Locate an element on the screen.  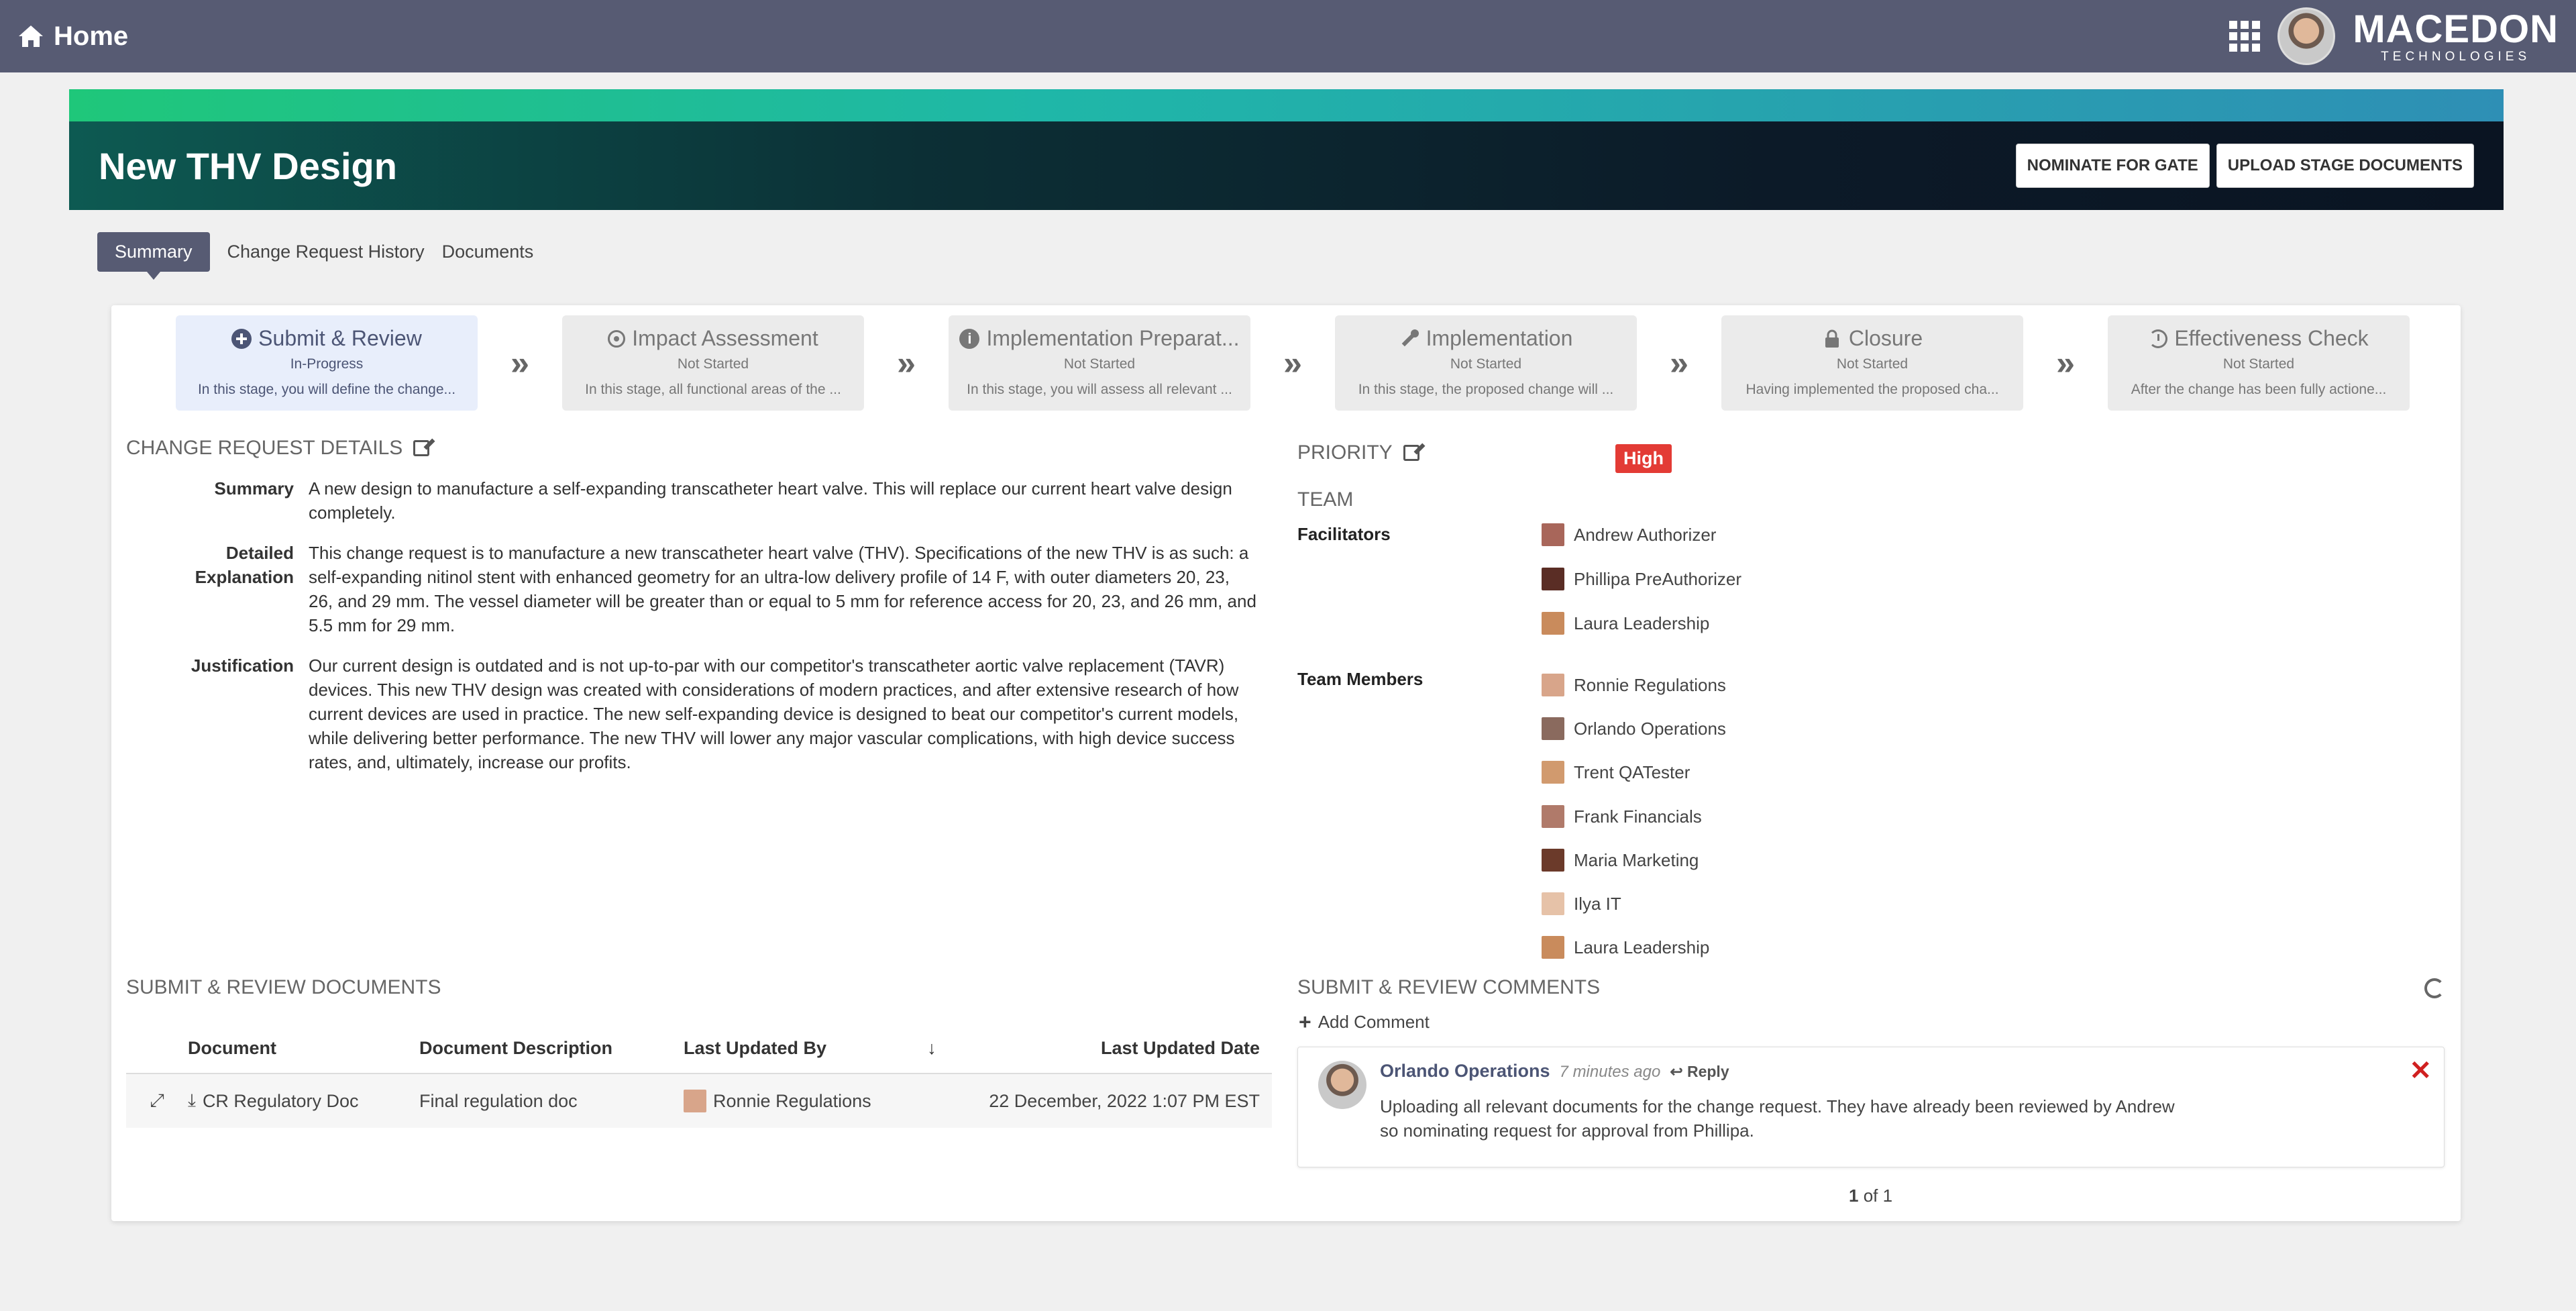
section-title: SUBMIT & REVIEW COMMENTS is located at coordinates (1449, 987).